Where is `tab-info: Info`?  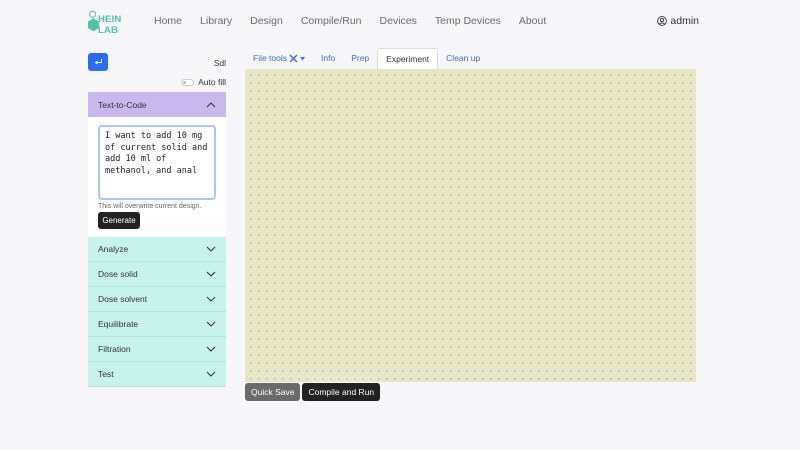
tab-info: Info is located at coordinates (328, 58).